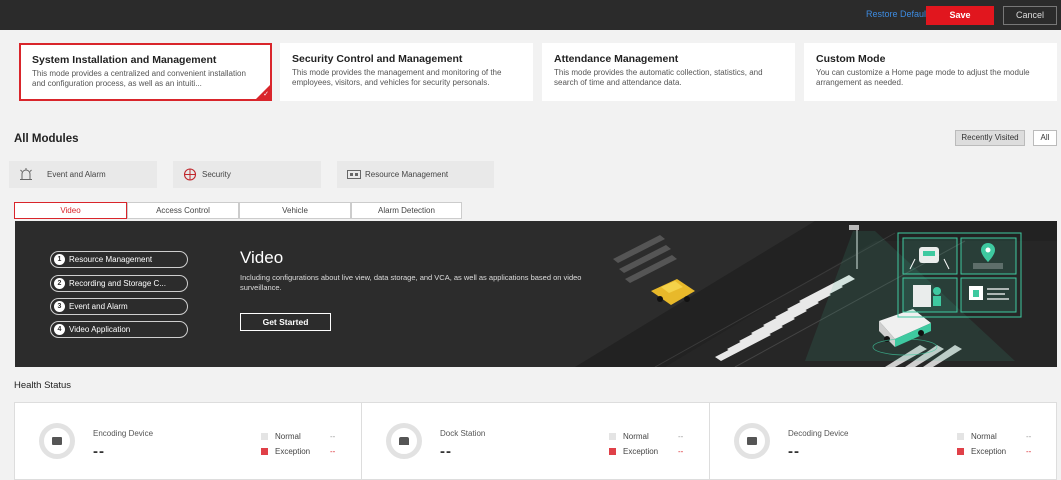 The image size is (1061, 480). I want to click on get-started-button: Get Started, so click(285, 322).